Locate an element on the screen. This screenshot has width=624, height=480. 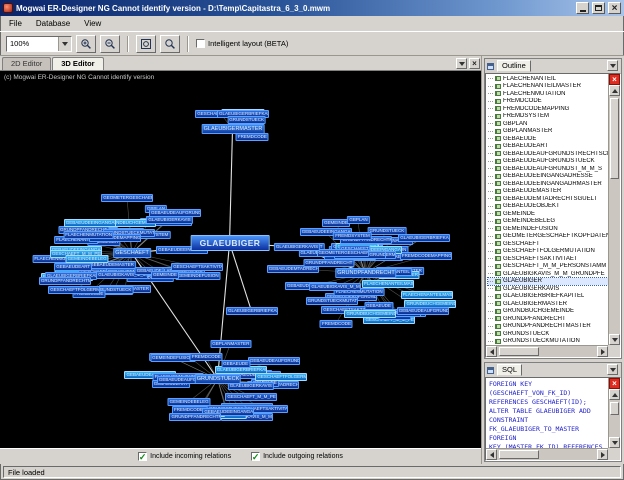
outline-item-grundstueck: GRUNDSTUECK is located at coordinates (548, 334).